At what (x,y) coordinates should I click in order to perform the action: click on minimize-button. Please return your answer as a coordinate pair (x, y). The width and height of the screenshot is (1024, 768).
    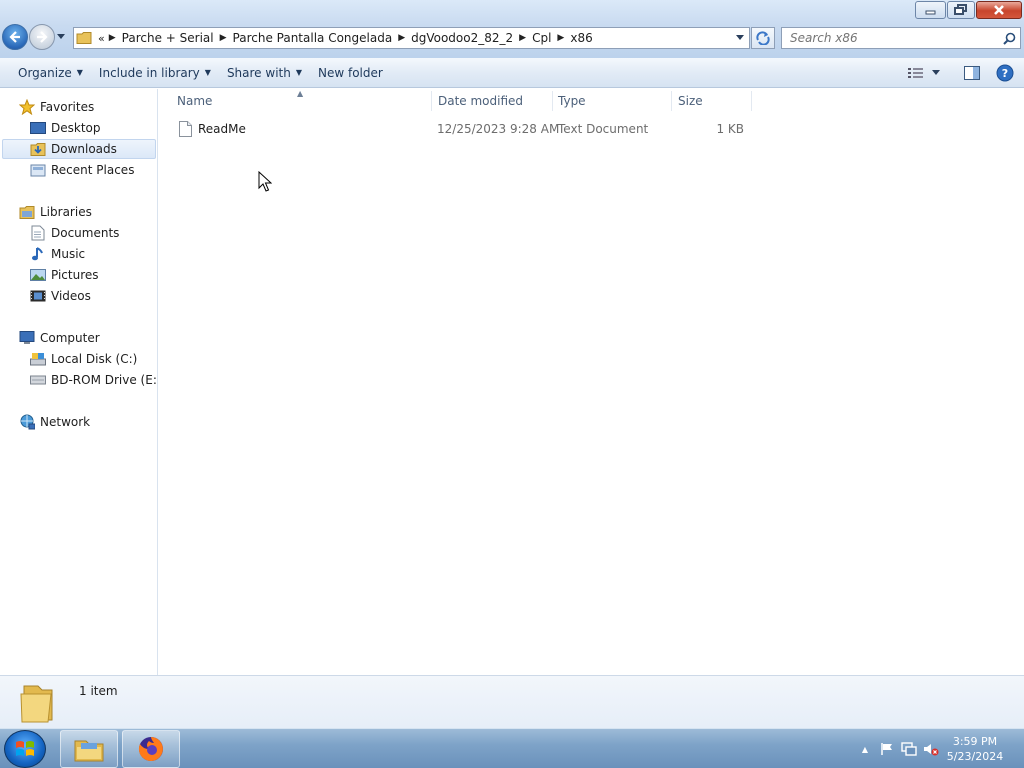
    Looking at the image, I should click on (930, 10).